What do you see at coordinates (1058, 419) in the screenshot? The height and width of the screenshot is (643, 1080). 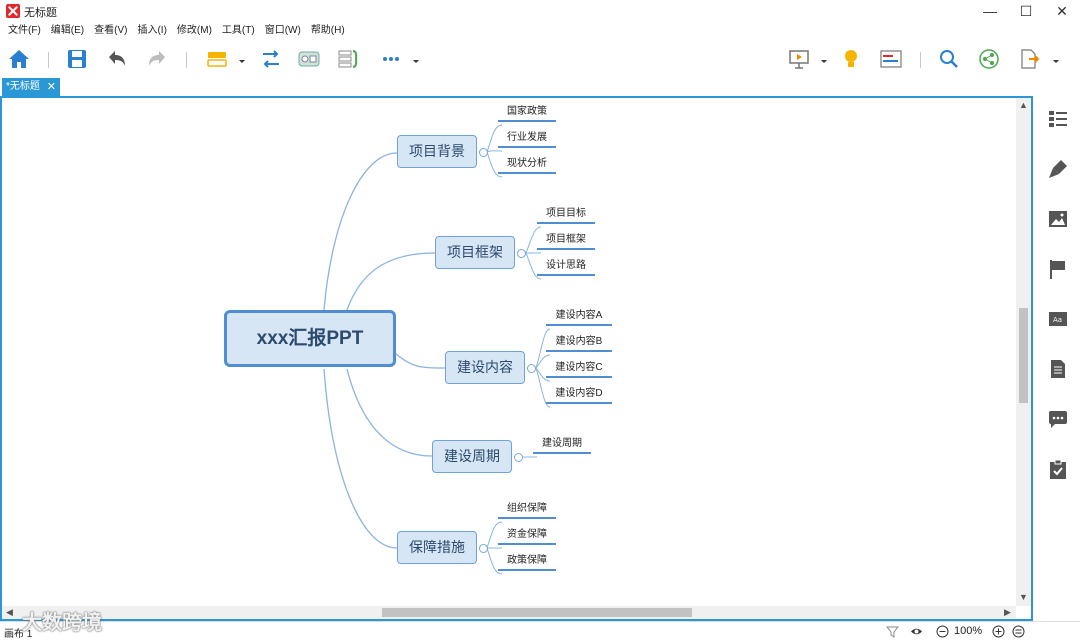 I see `comment-icon` at bounding box center [1058, 419].